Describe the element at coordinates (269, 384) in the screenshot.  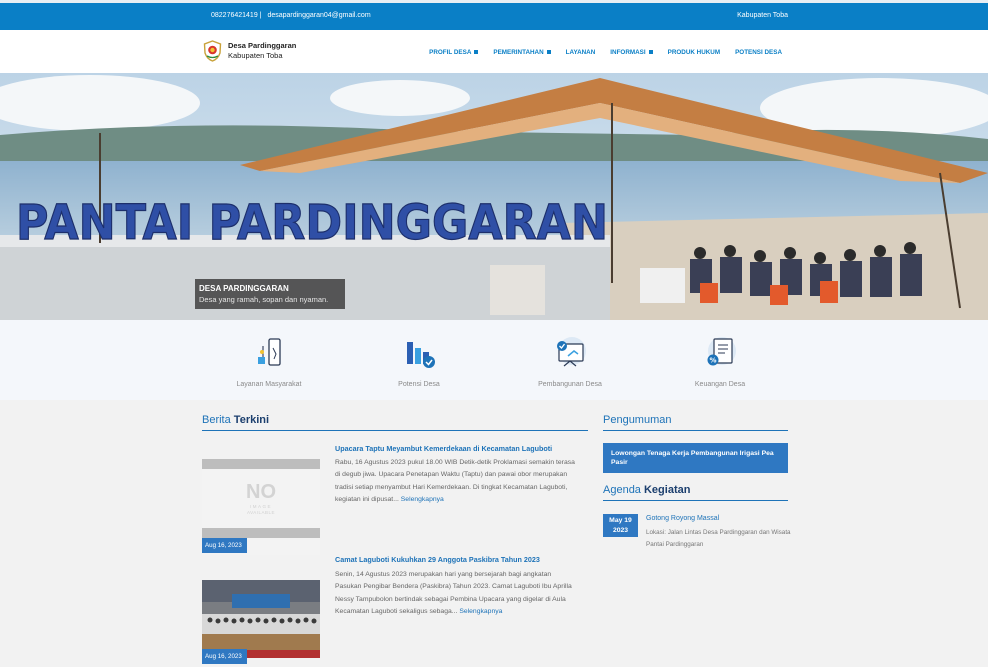
I see `service-label: Layanan Masyarakat` at that location.